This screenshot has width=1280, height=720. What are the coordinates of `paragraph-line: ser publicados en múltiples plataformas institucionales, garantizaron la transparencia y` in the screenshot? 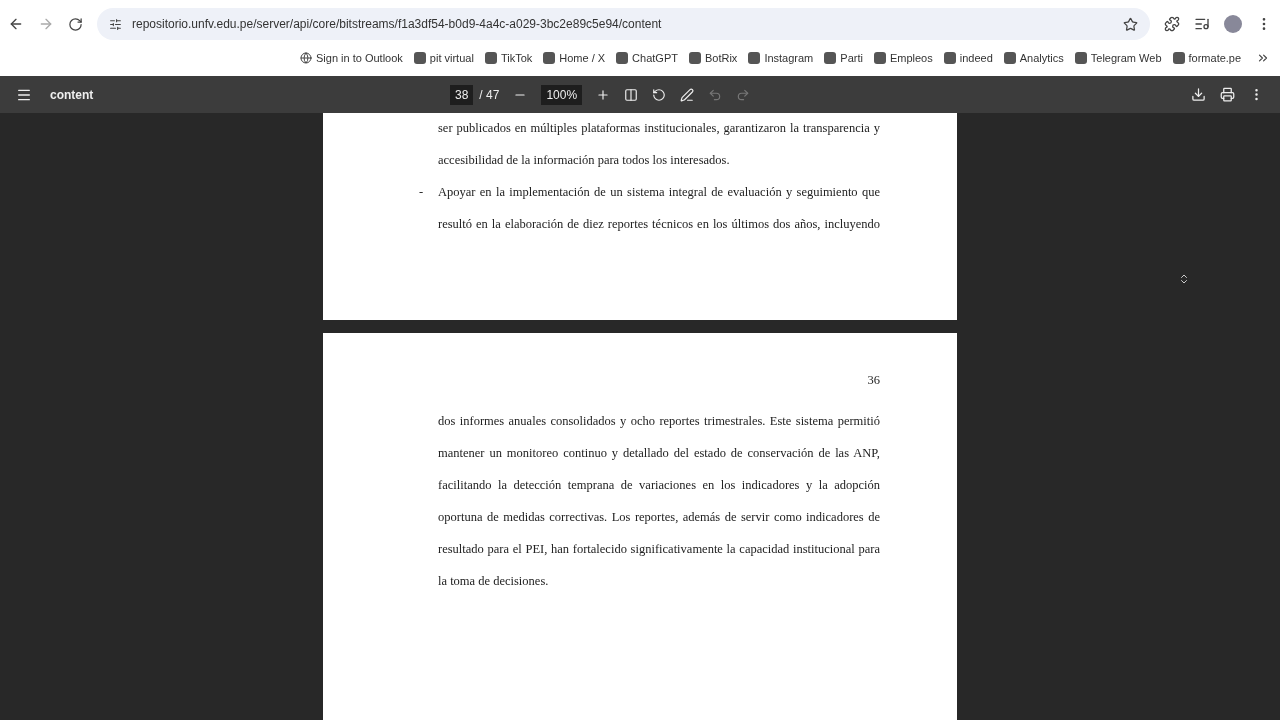 It's located at (659, 128).